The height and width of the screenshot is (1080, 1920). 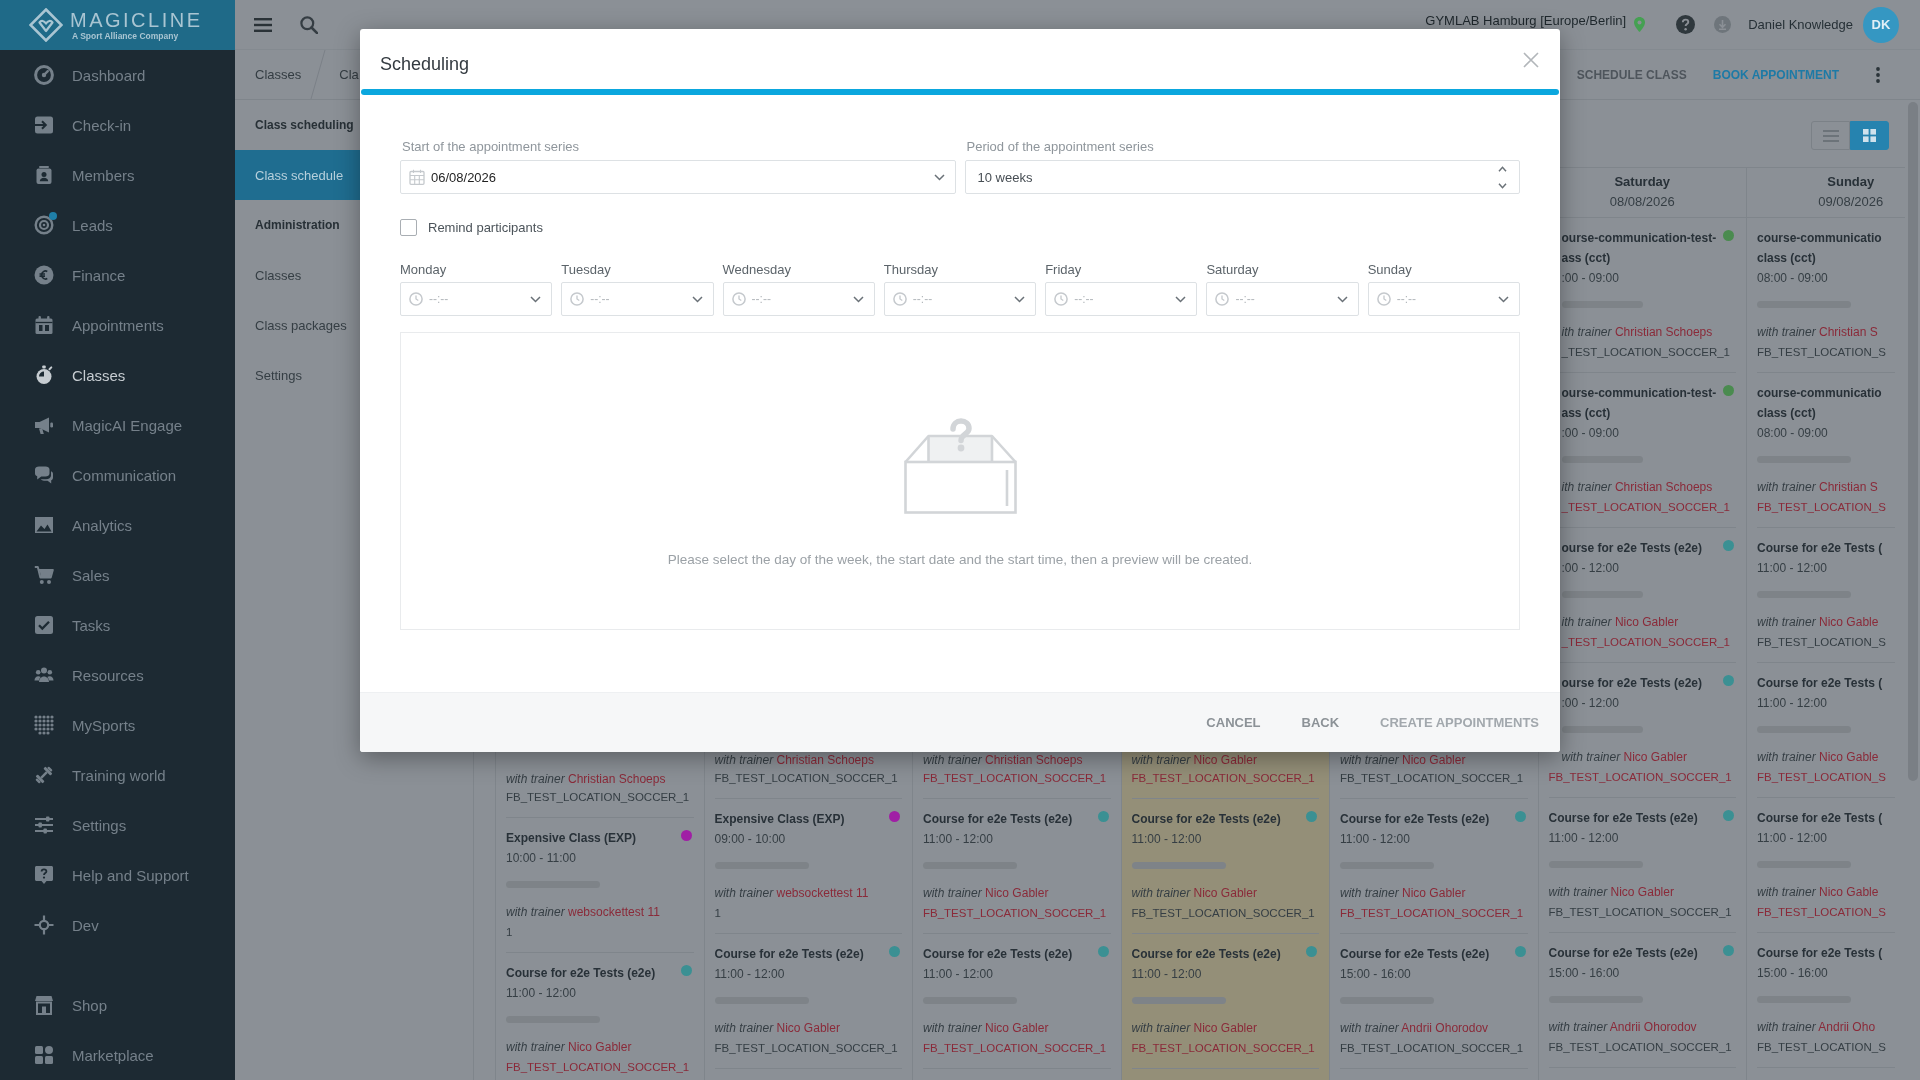 I want to click on breadcrumb-link: Classes, so click(x=278, y=74).